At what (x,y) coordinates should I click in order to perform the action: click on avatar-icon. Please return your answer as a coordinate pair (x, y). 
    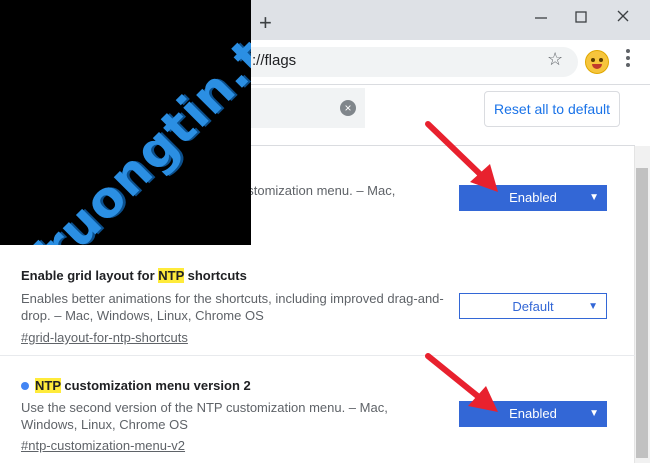
    Looking at the image, I should click on (597, 62).